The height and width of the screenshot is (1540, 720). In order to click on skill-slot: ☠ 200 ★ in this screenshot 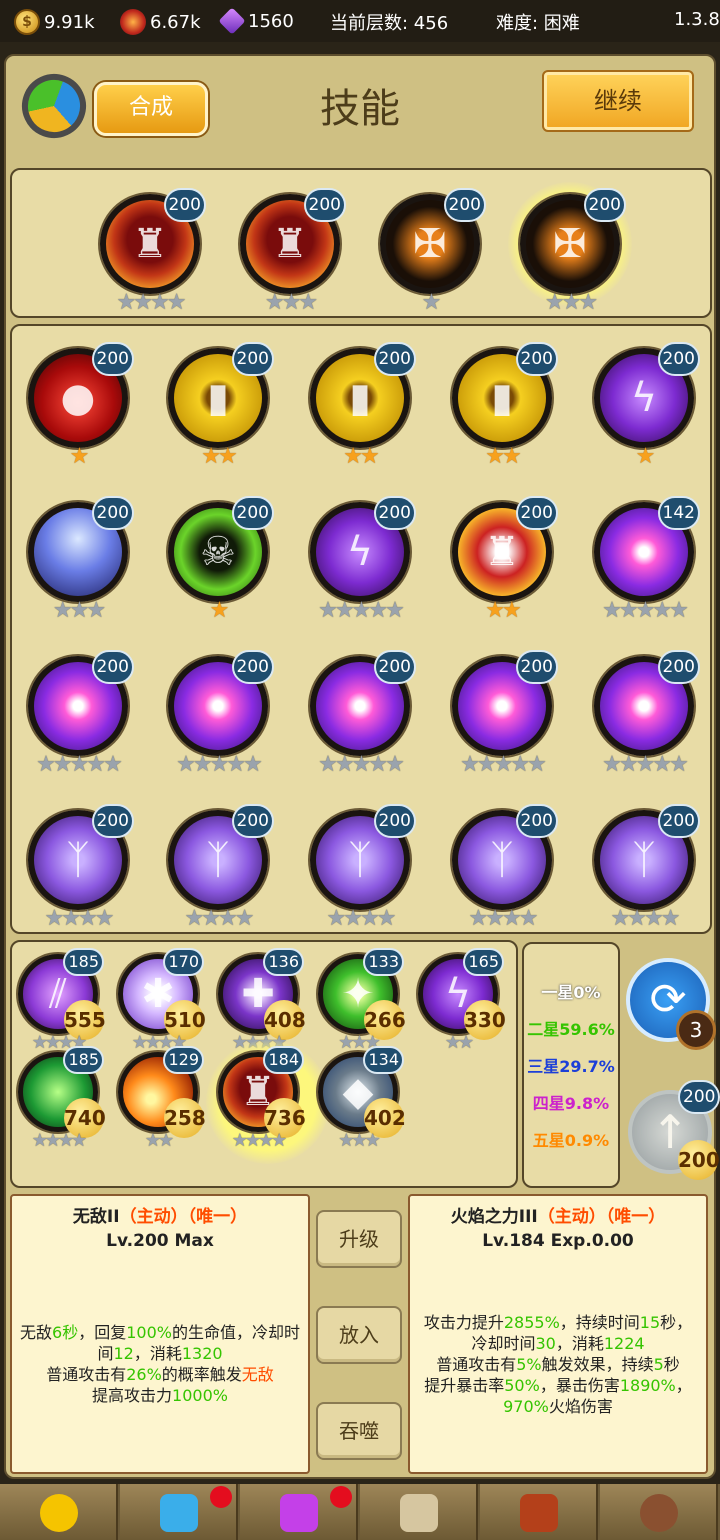, I will do `click(221, 559)`.